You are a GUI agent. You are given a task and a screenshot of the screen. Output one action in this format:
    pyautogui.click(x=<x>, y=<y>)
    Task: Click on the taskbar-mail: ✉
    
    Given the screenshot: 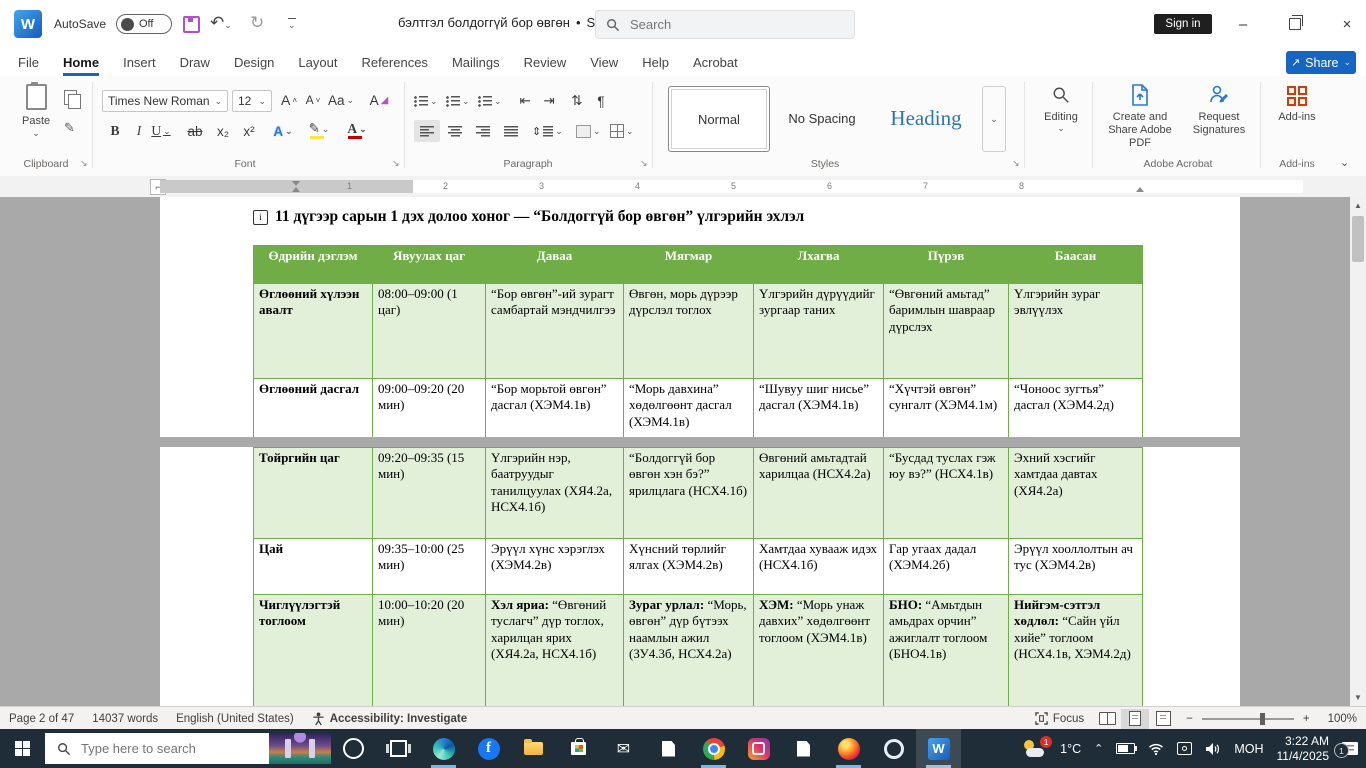 What is the action you would take?
    pyautogui.click(x=623, y=748)
    